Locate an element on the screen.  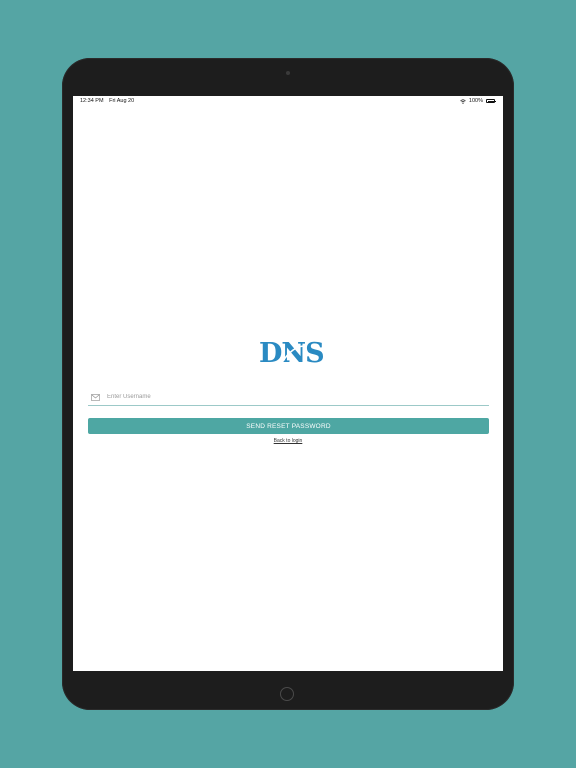
wifi-icon is located at coordinates (463, 101).